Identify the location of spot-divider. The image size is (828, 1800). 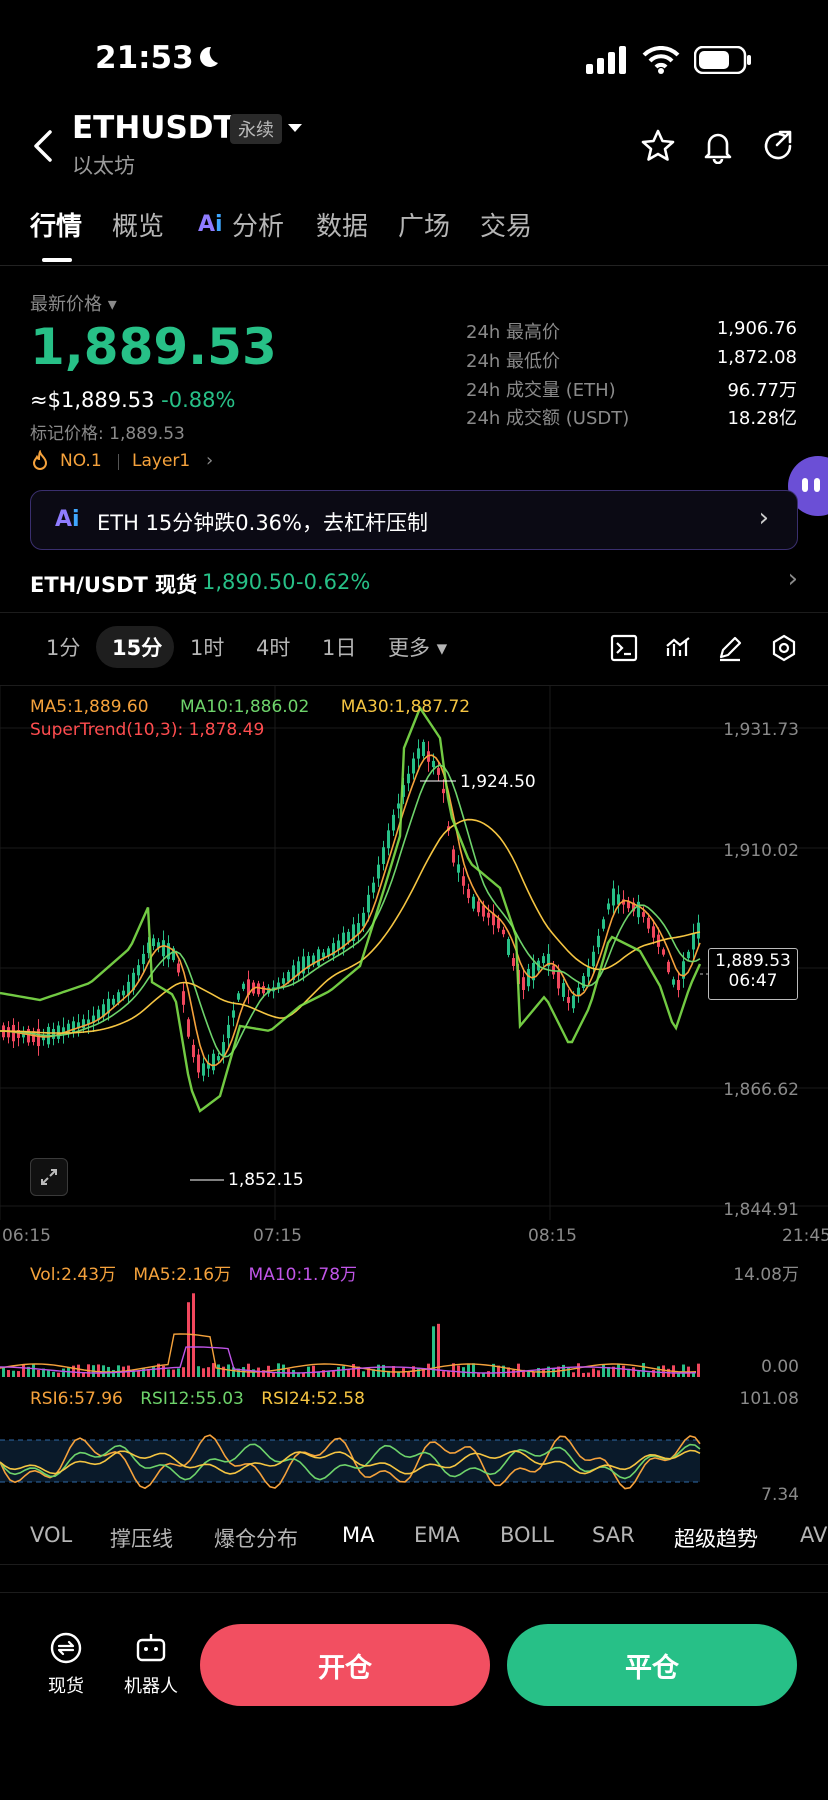
(414, 612).